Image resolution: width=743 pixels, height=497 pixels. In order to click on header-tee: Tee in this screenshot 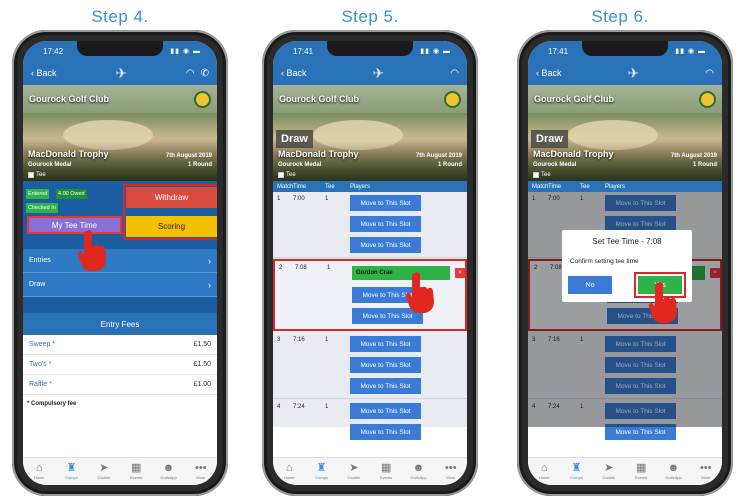, I will do `click(585, 186)`.